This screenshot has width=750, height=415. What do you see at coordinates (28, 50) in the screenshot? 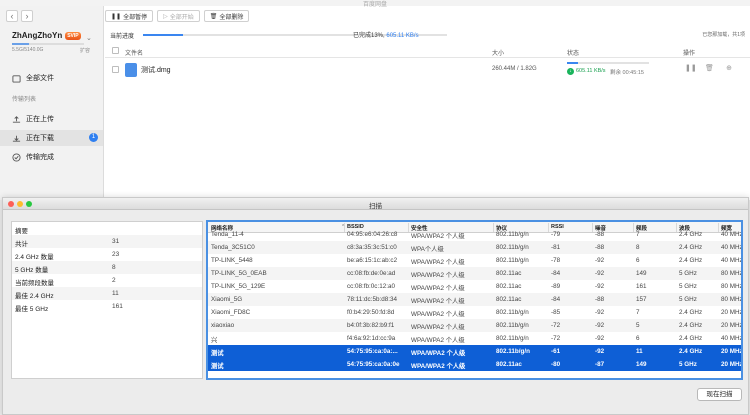
I see `quota-text: 5.5G/5140.0G` at bounding box center [28, 50].